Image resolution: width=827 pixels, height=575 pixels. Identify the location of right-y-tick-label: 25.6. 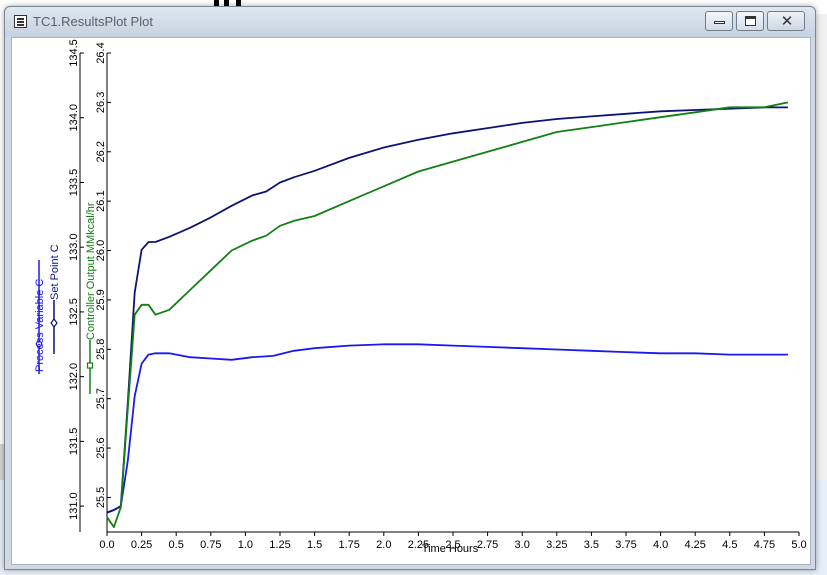
(101, 447).